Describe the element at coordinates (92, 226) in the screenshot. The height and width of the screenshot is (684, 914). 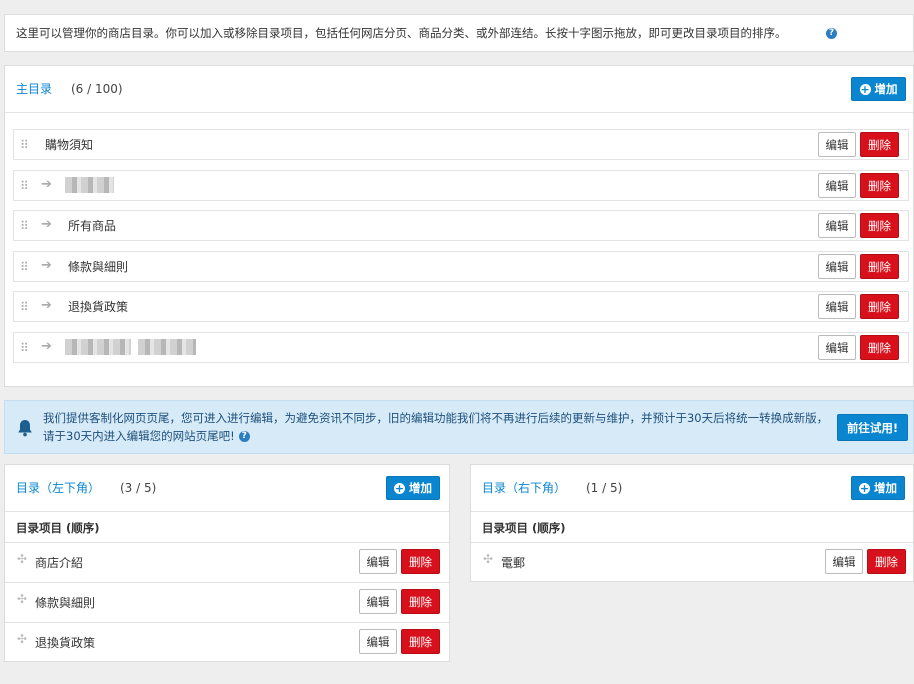
I see `menu-item-label: 所有商品` at that location.